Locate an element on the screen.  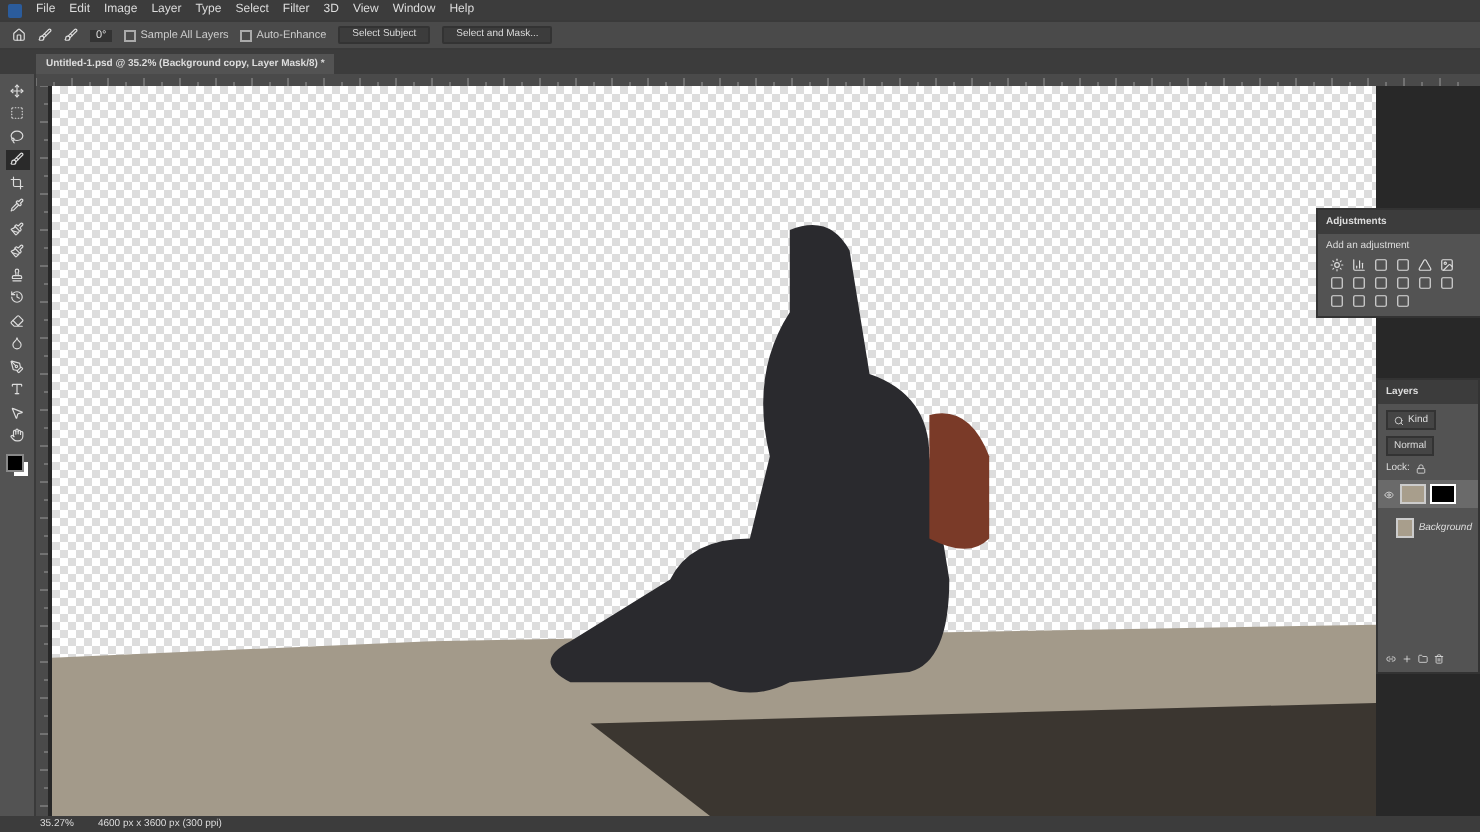
lock-icon is located at coordinates (1420, 468).